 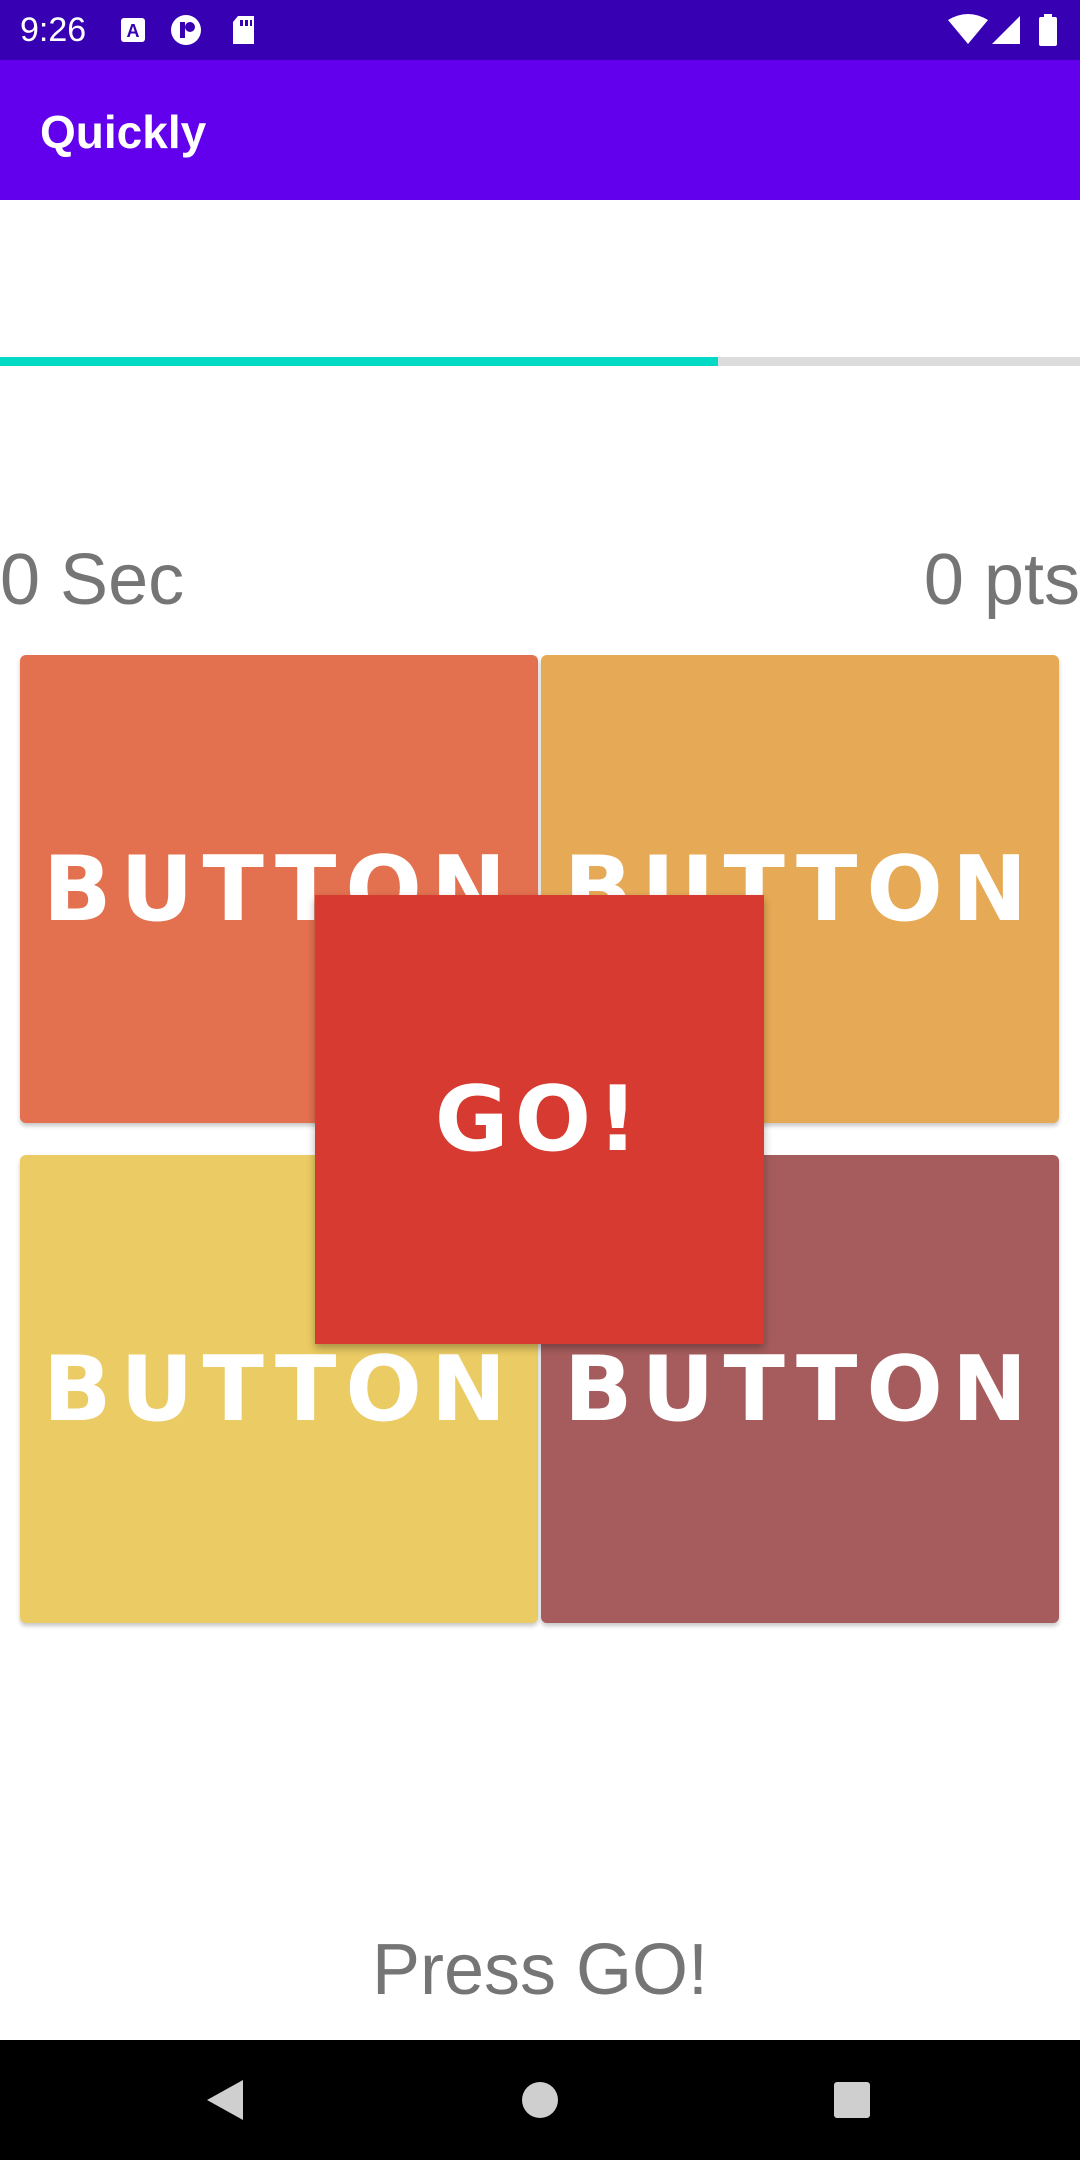 I want to click on app-bar: Quickly, so click(x=540, y=130).